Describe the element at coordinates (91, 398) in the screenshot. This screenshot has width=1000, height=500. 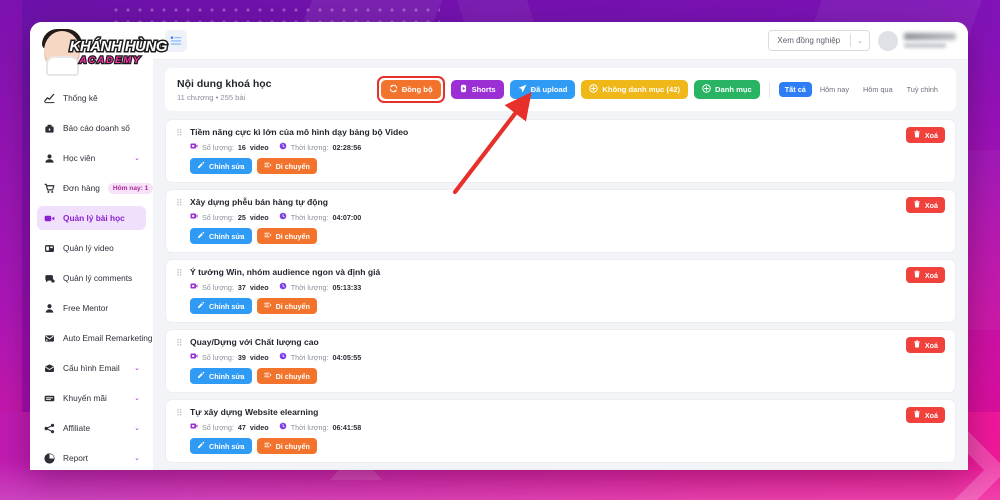
I see `sidebar-item-11: Khuyến mãi ⌄` at that location.